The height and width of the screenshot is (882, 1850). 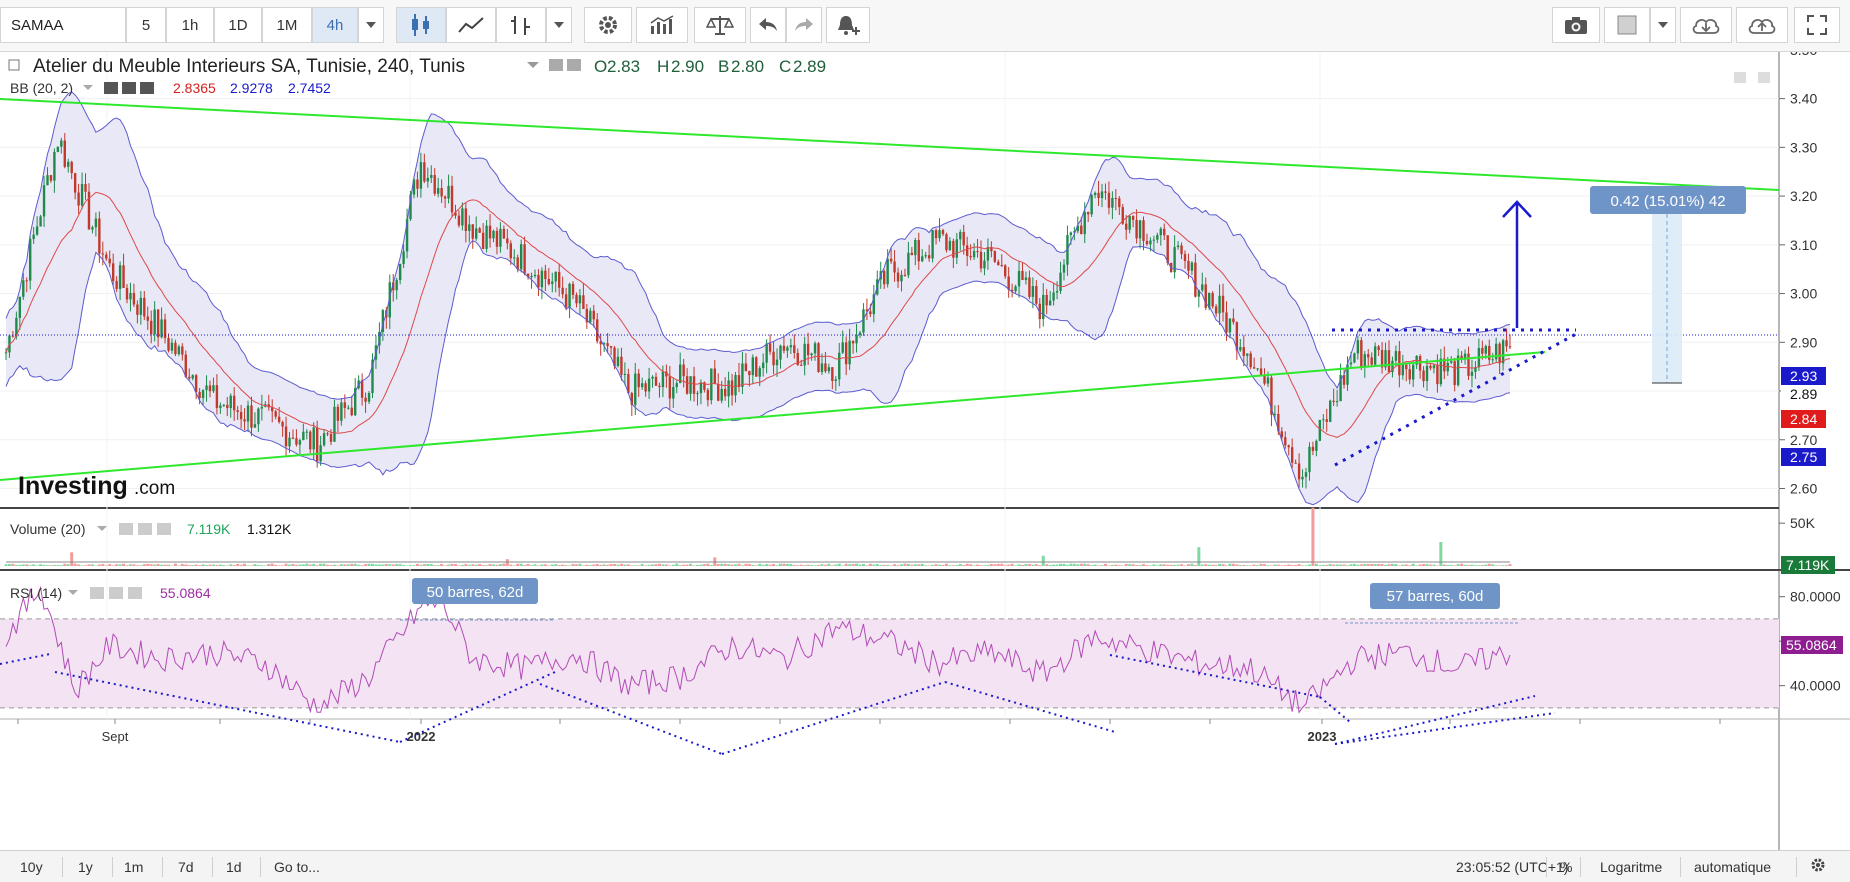 I want to click on interval-1h: 1h, so click(x=190, y=25).